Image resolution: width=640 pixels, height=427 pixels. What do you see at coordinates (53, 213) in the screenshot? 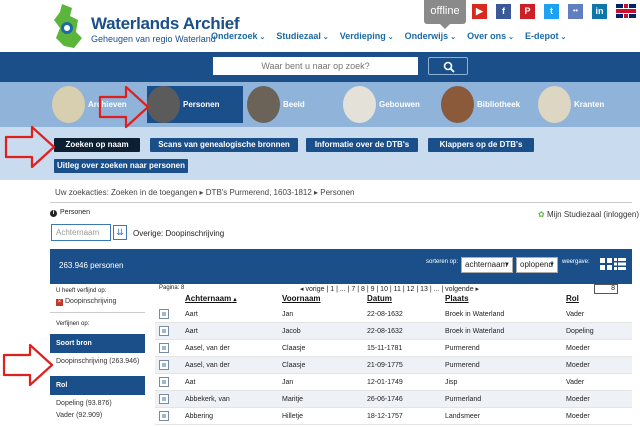
I see `info-icon: i` at bounding box center [53, 213].